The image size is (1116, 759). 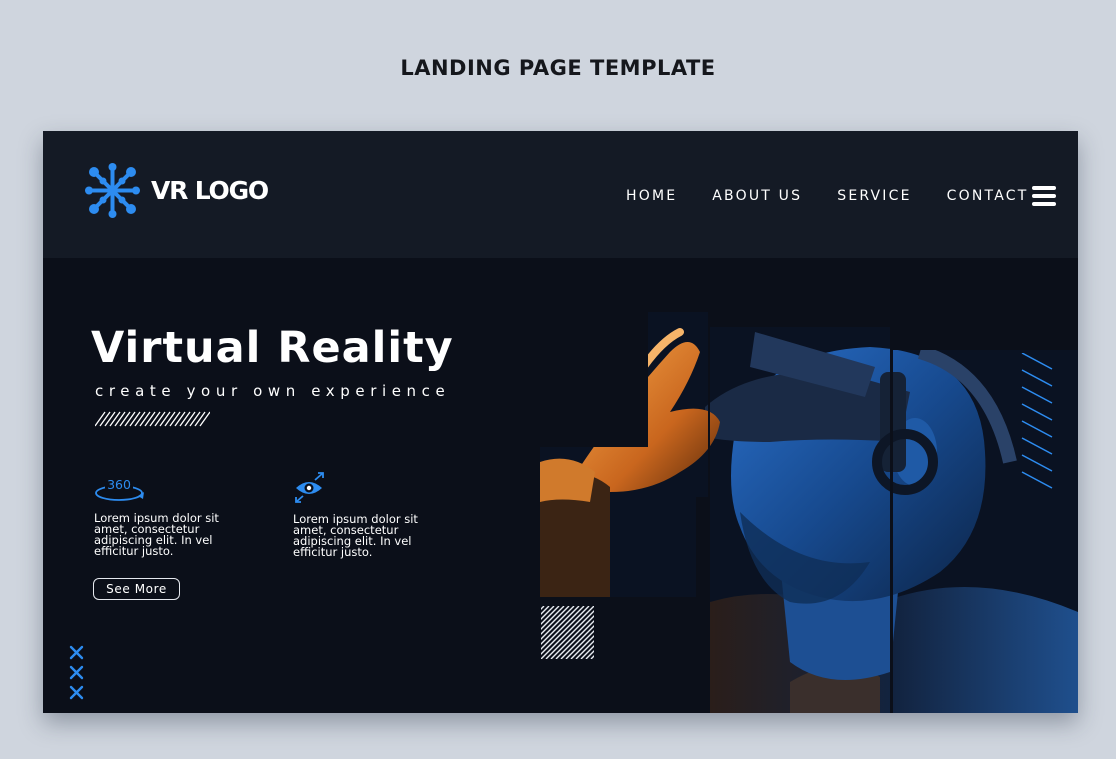 I want to click on vr-eye-icon, so click(x=309, y=487).